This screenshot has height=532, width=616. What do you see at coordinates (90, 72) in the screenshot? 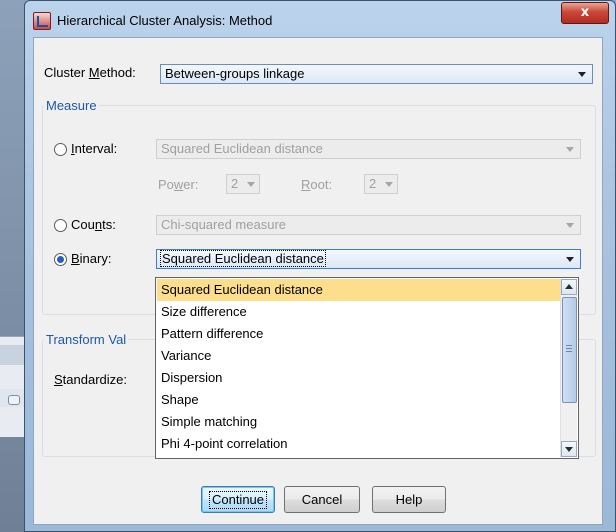
I see `cluster-method-label: Cluster Method:` at bounding box center [90, 72].